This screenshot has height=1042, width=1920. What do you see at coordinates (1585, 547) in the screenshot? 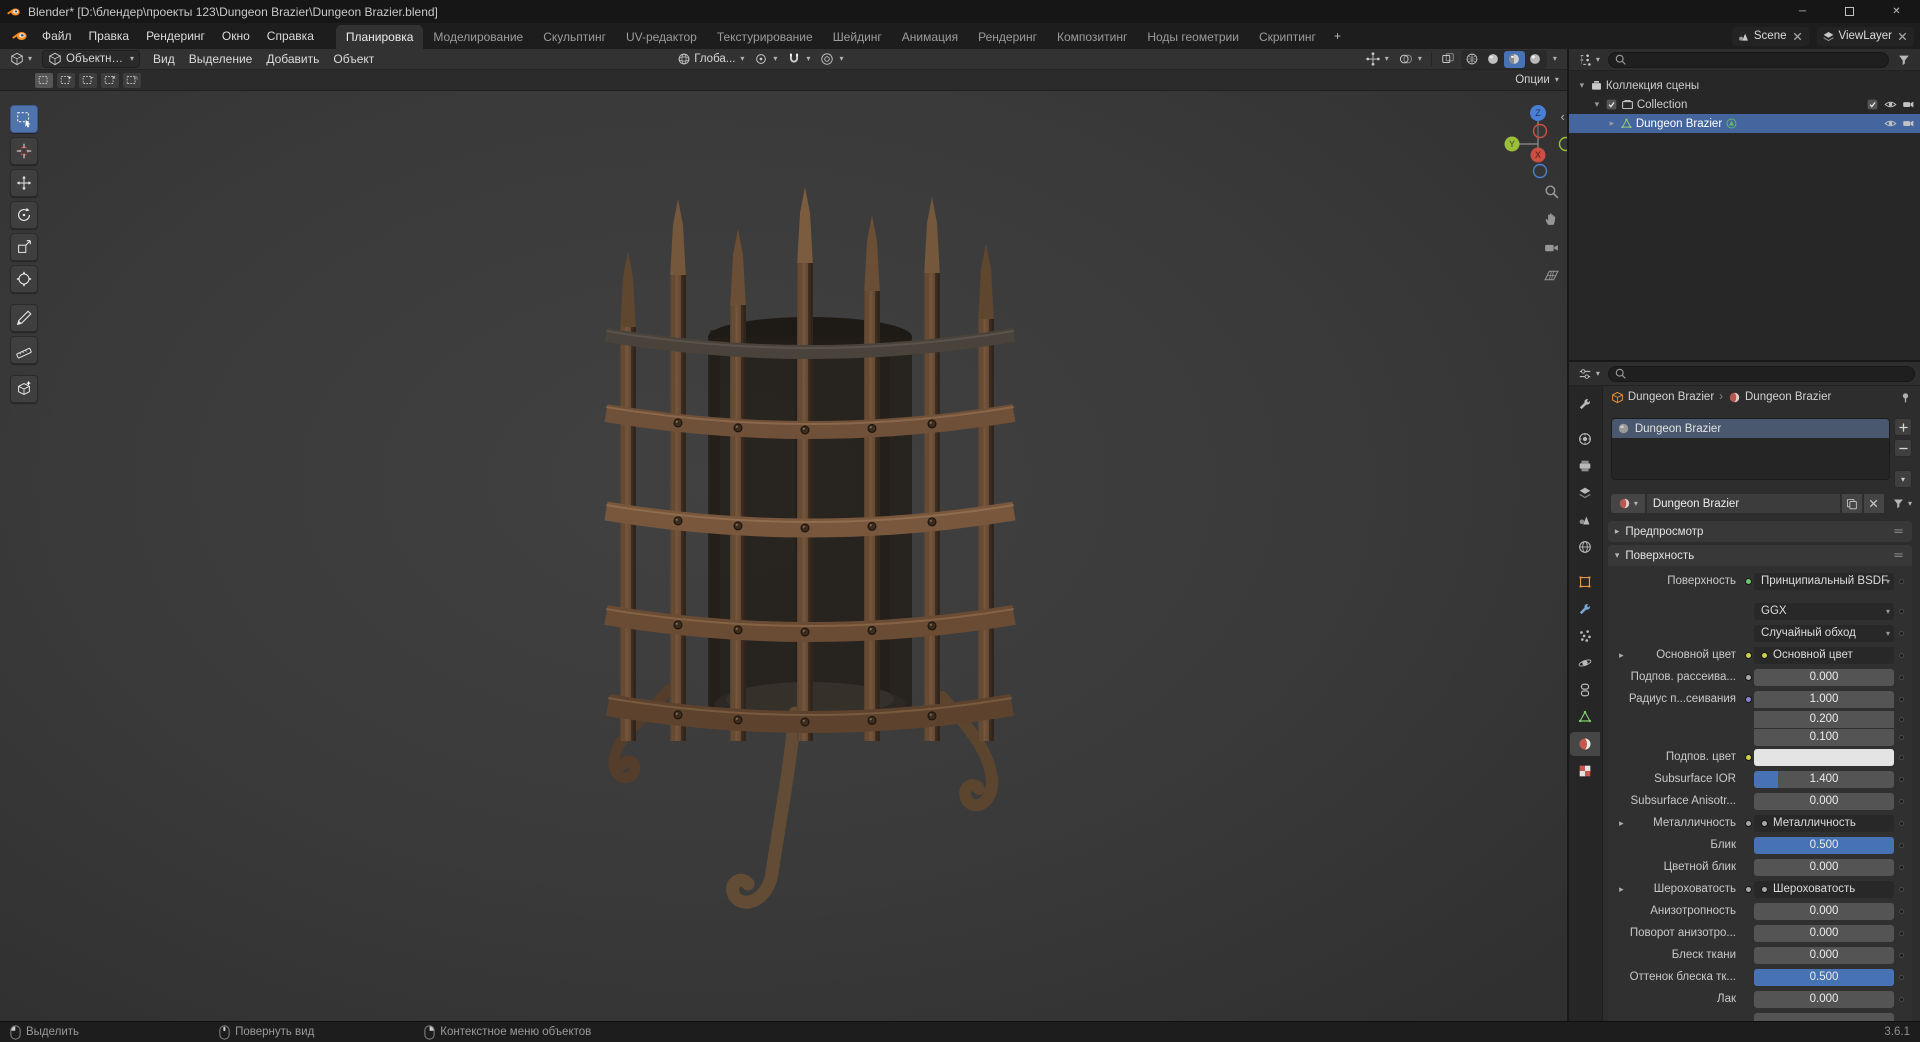
I see `properties-tab-world` at bounding box center [1585, 547].